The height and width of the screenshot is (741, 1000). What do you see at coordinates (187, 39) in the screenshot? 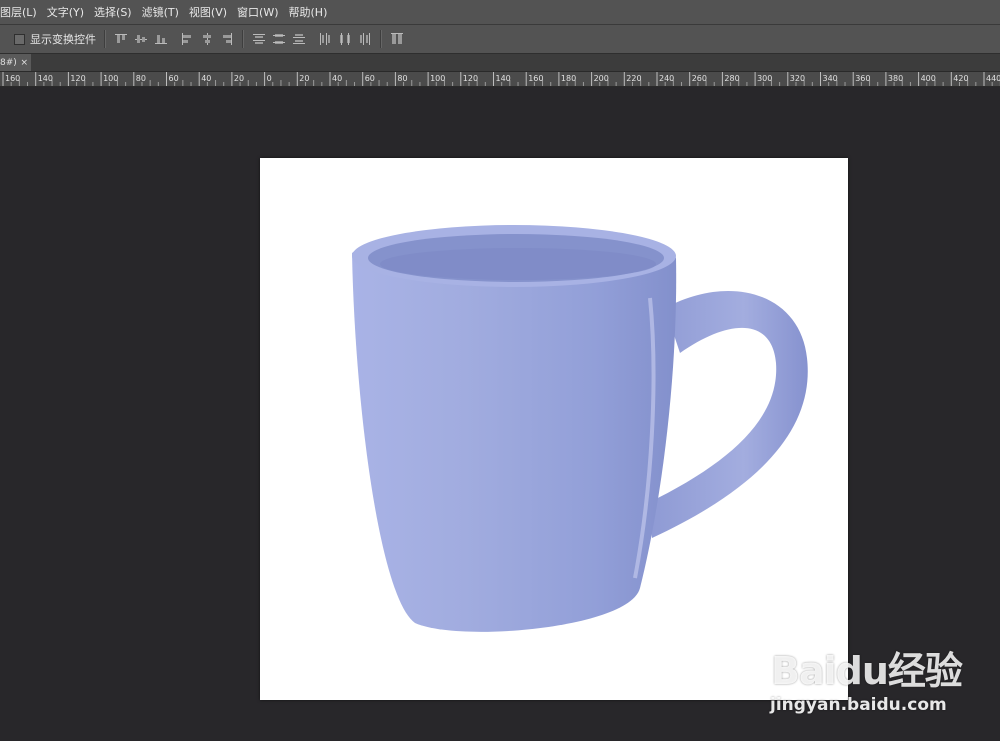
I see `align-left-edges-icon` at bounding box center [187, 39].